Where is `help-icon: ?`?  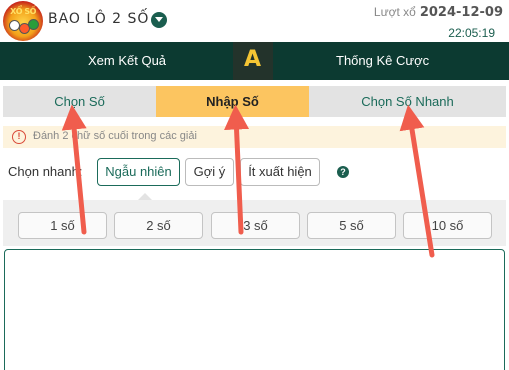 help-icon: ? is located at coordinates (343, 172).